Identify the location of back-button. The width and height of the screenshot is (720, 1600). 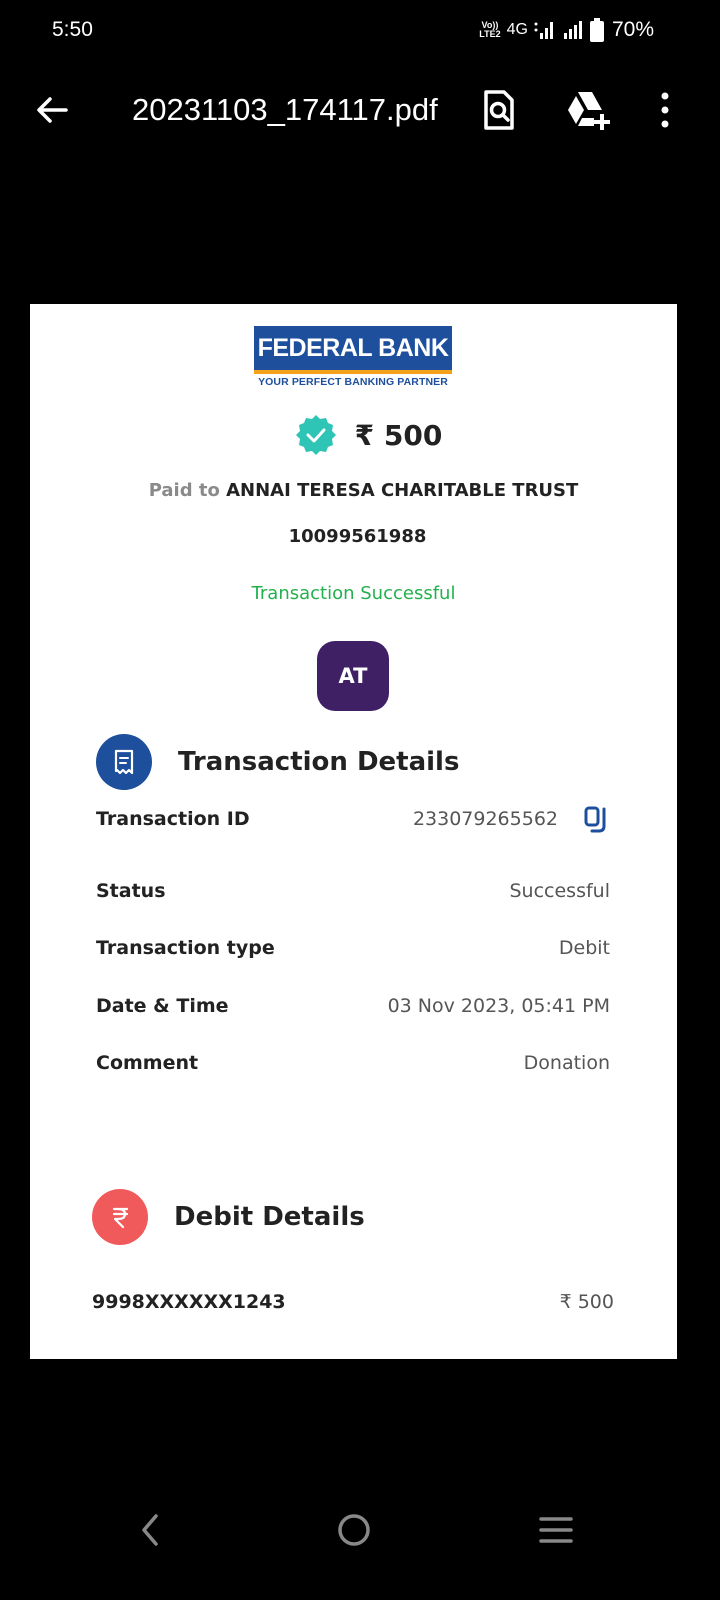
(52, 110).